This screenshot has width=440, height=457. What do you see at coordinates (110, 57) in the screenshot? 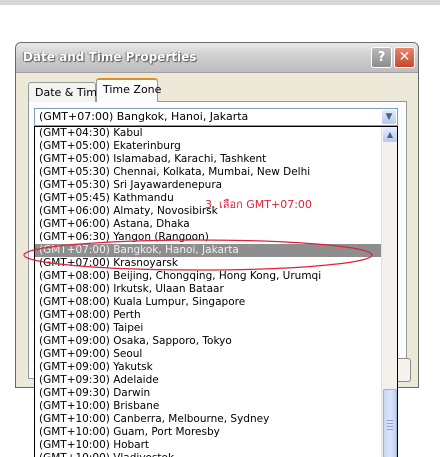
I see `window-title: Date and Time Properties` at bounding box center [110, 57].